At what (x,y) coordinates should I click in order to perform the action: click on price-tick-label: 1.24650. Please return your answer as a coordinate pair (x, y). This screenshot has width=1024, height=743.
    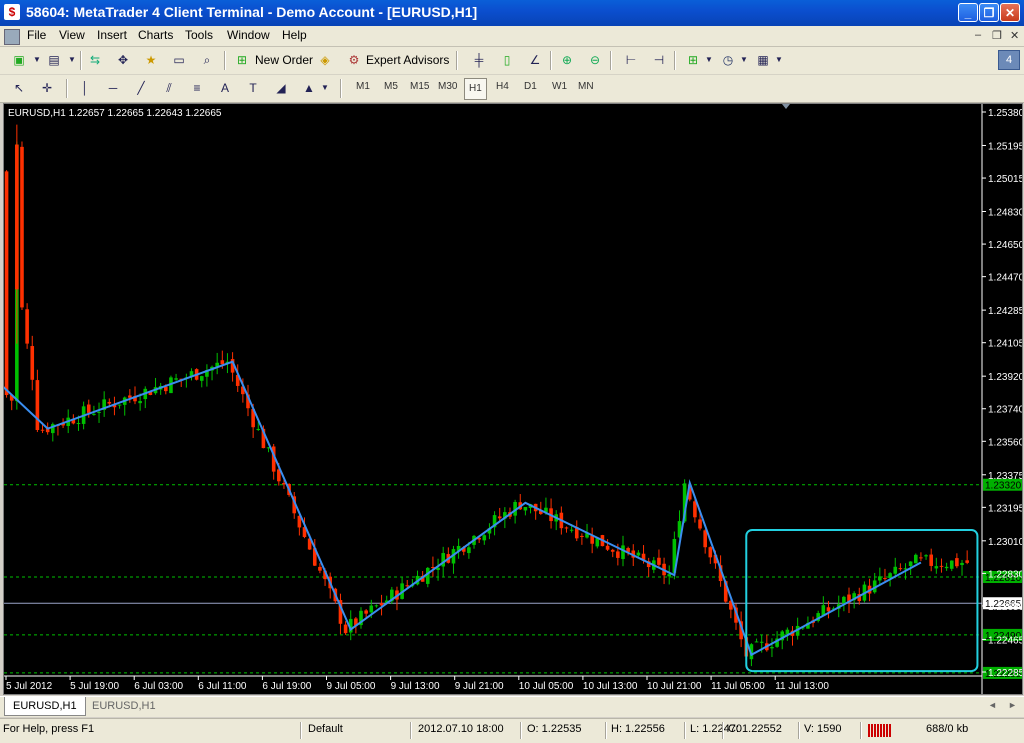
    Looking at the image, I should click on (1005, 245).